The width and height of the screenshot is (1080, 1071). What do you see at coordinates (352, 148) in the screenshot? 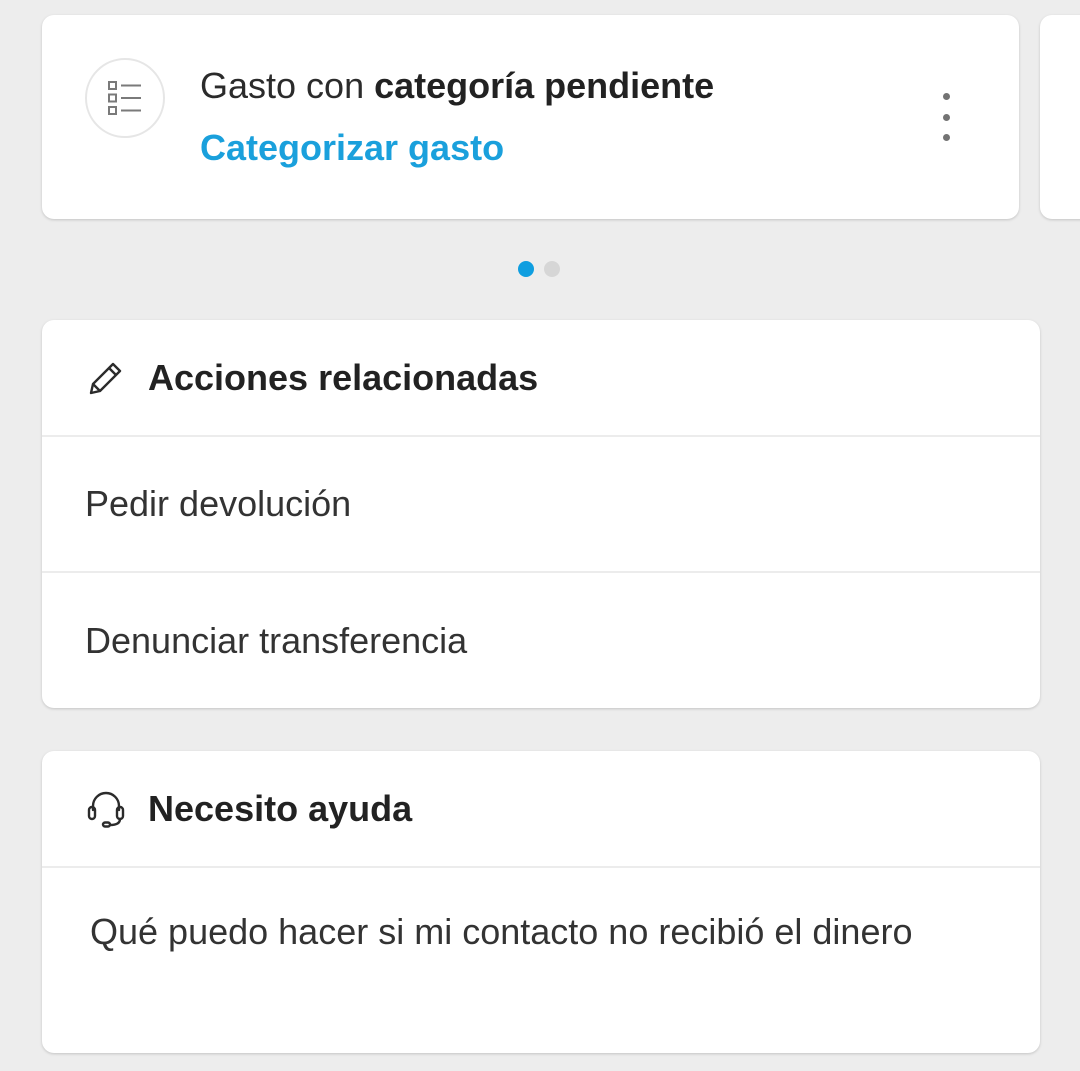
I see `categorize-expense-link: Categorizar gasto` at bounding box center [352, 148].